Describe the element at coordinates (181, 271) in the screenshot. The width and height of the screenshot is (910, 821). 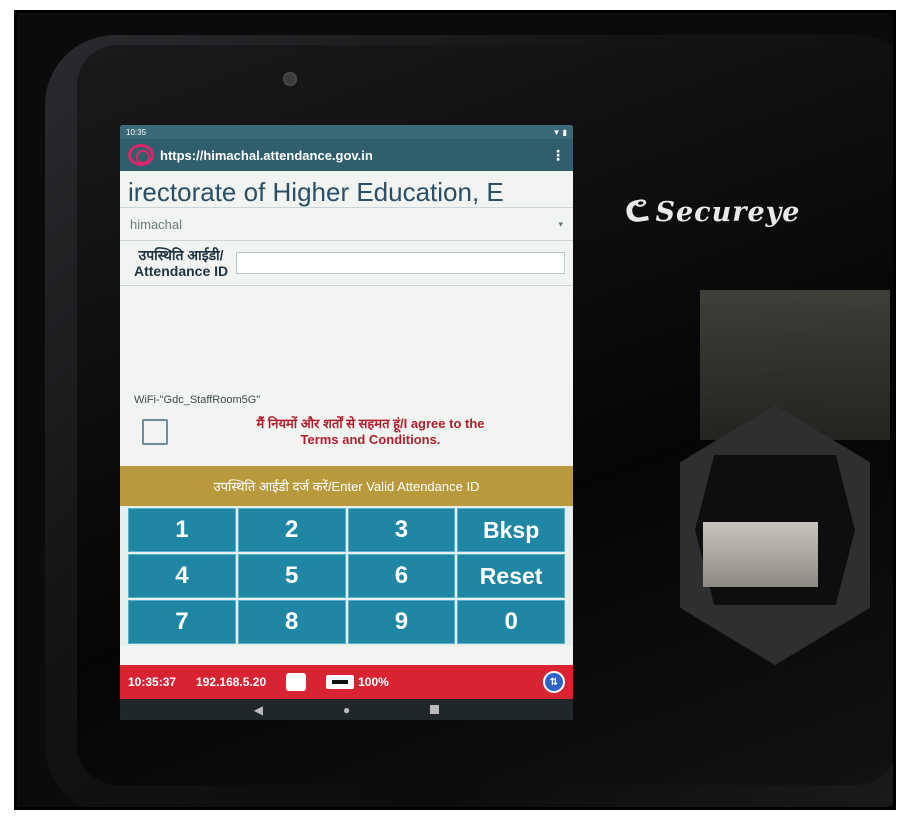
I see `attendance-id-label-english: Attendance ID` at that location.